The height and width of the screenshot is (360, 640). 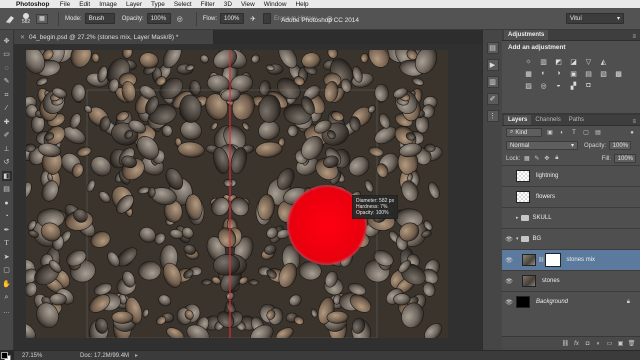 What do you see at coordinates (253, 19) in the screenshot?
I see `airbrush-icon: ✈` at bounding box center [253, 19].